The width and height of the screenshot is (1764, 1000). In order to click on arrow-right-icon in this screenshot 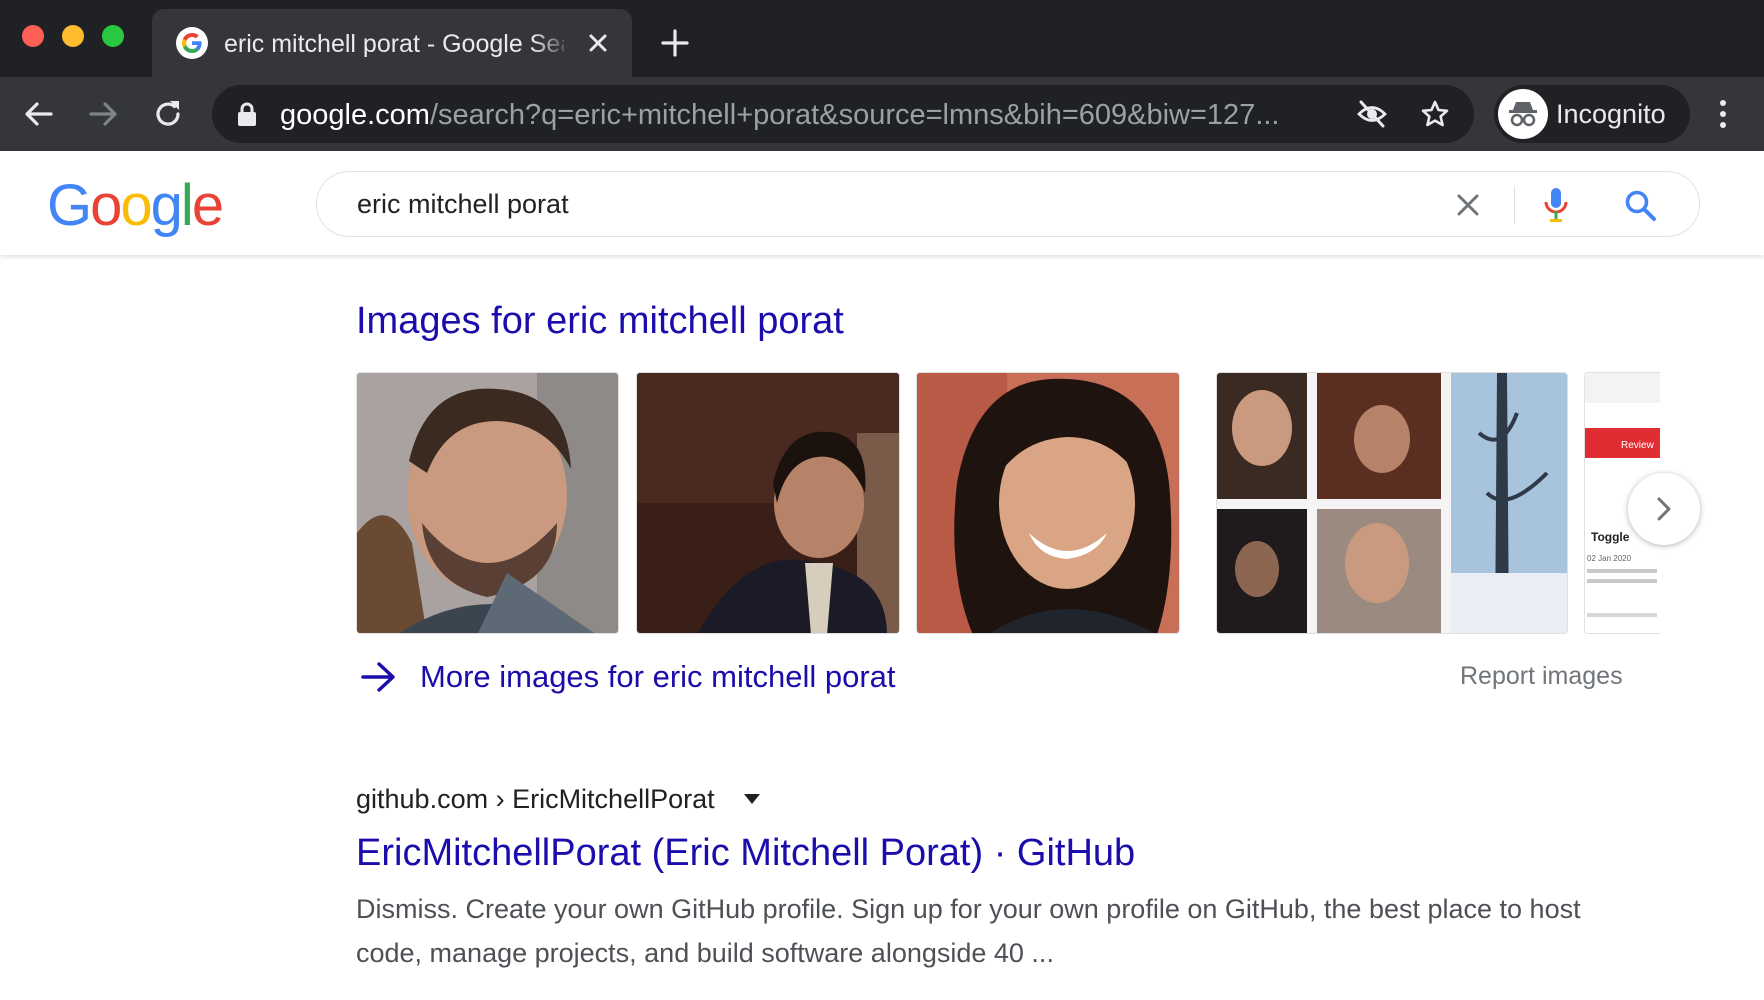, I will do `click(379, 677)`.